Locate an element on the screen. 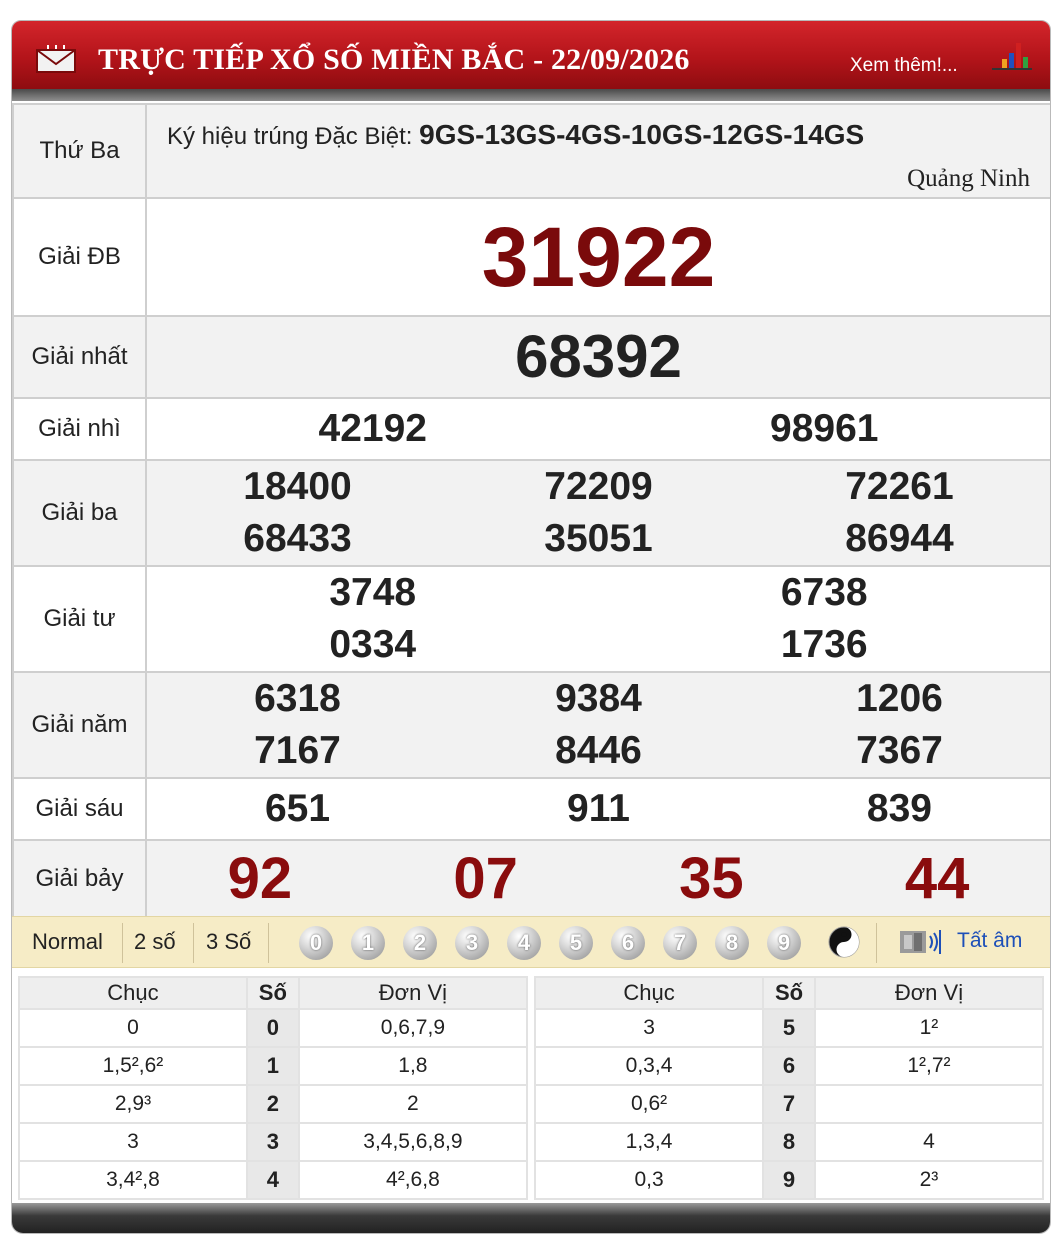  table-row: 3 5 1² is located at coordinates (789, 1028).